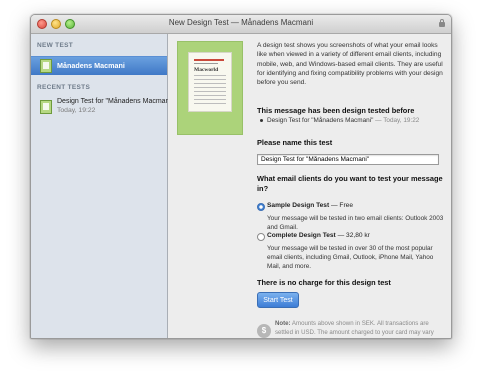  What do you see at coordinates (264, 331) in the screenshot?
I see `dollar-icon: $` at bounding box center [264, 331].